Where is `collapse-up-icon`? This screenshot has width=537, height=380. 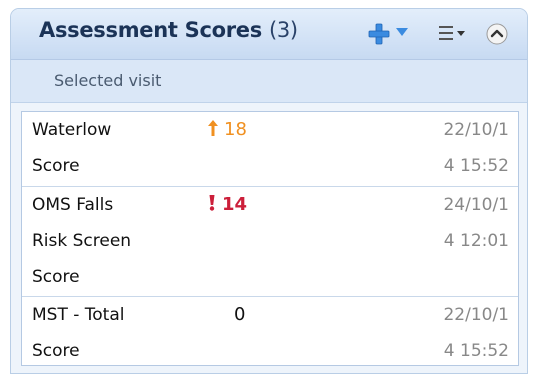 collapse-up-icon is located at coordinates (497, 34).